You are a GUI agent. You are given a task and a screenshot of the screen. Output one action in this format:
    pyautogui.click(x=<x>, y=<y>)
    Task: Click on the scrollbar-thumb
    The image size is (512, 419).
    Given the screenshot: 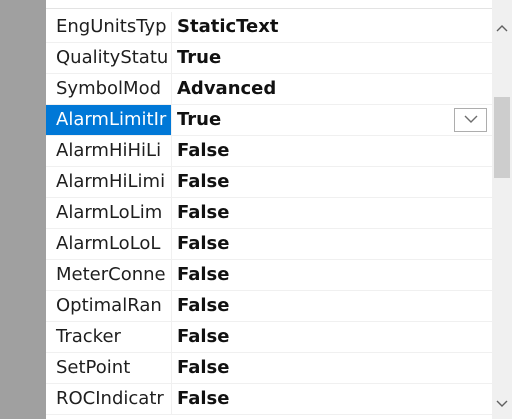 What is the action you would take?
    pyautogui.click(x=502, y=137)
    